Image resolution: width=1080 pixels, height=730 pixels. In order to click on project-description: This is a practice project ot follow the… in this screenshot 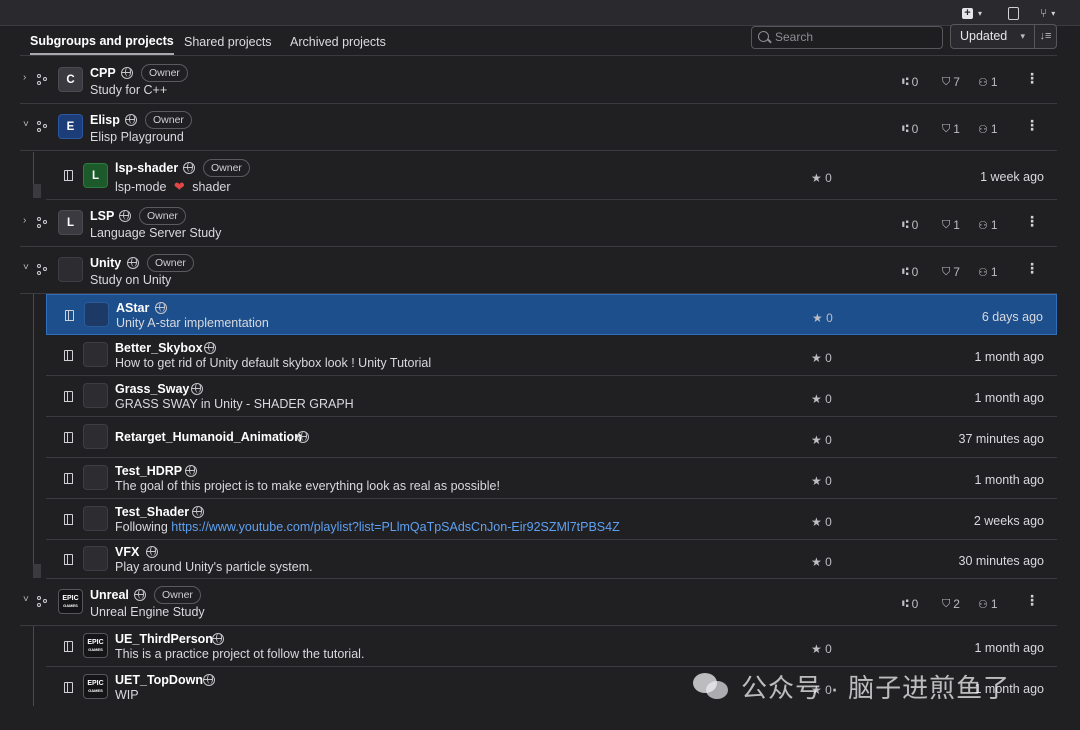, I will do `click(240, 654)`.